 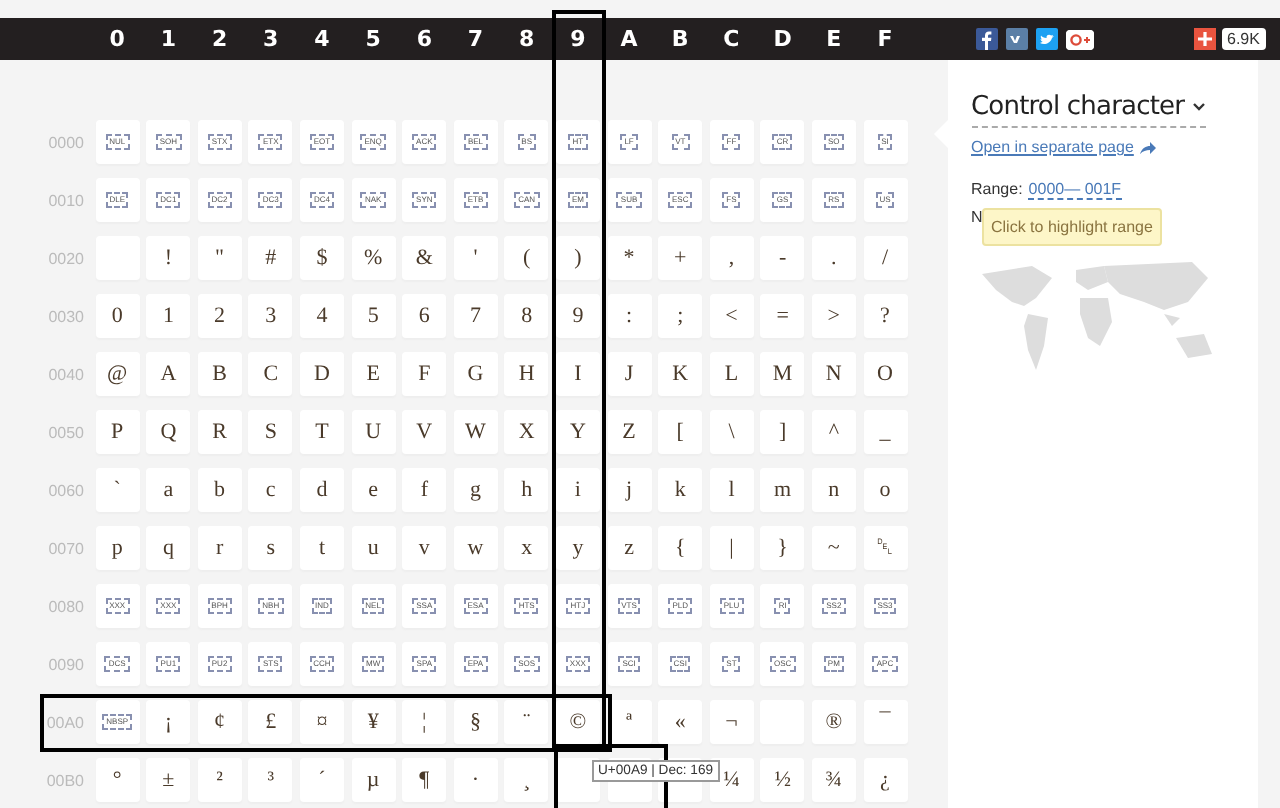 What do you see at coordinates (117, 39) in the screenshot?
I see `column-header: 0` at bounding box center [117, 39].